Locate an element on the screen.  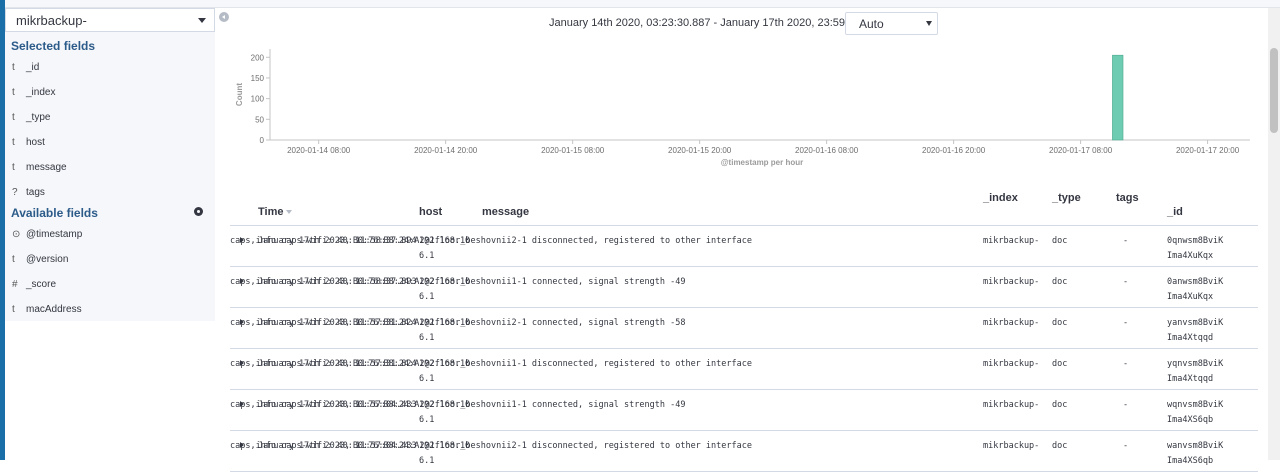
field-item: t _id is located at coordinates (25, 67).